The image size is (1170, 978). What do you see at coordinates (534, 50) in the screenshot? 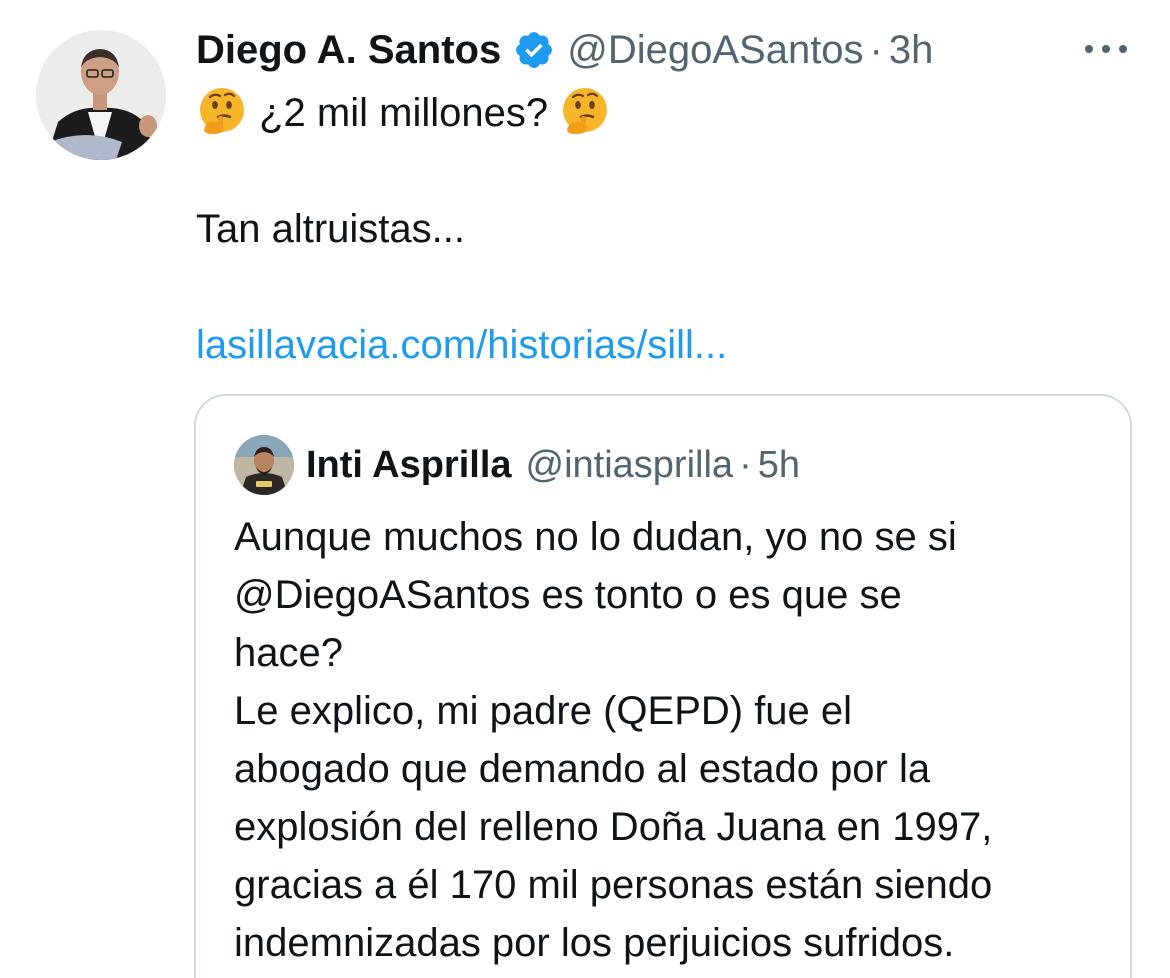
I see `verified-badge-icon` at bounding box center [534, 50].